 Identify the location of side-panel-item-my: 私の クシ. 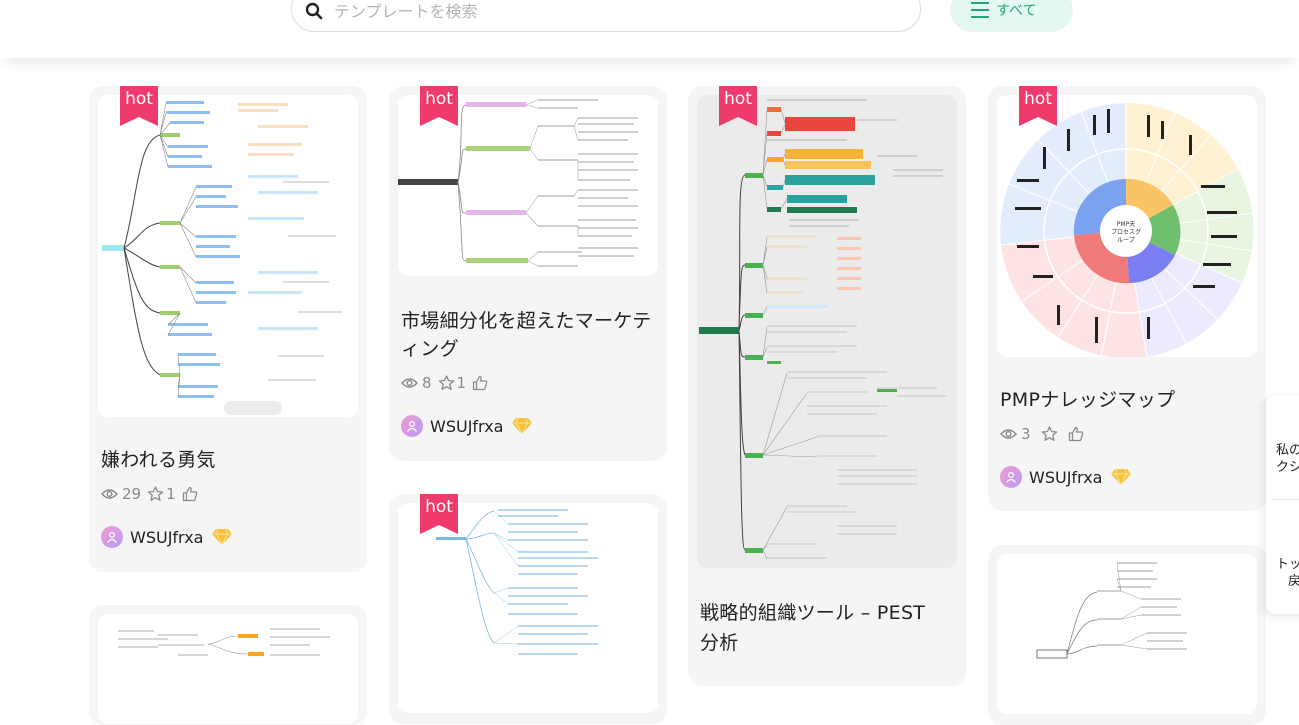
(1287, 459).